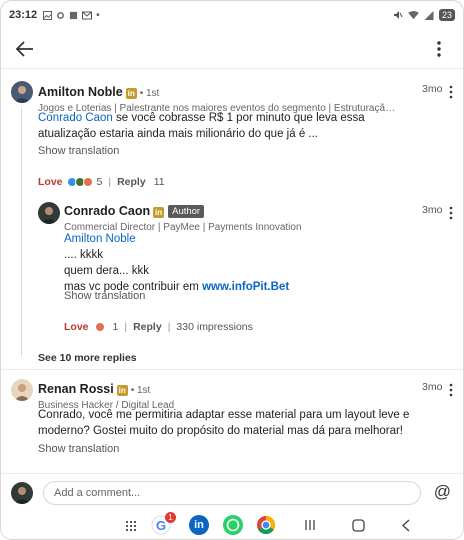 This screenshot has width=464, height=540. I want to click on svg-text: G, so click(161, 525).